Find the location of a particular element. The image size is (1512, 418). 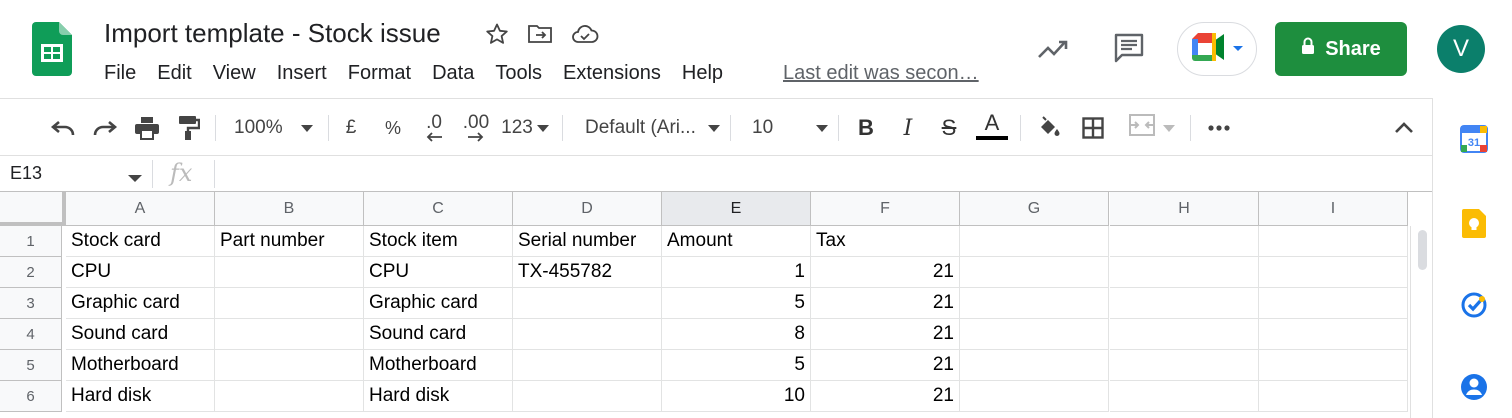

cell-b1: Part number is located at coordinates (289, 241).